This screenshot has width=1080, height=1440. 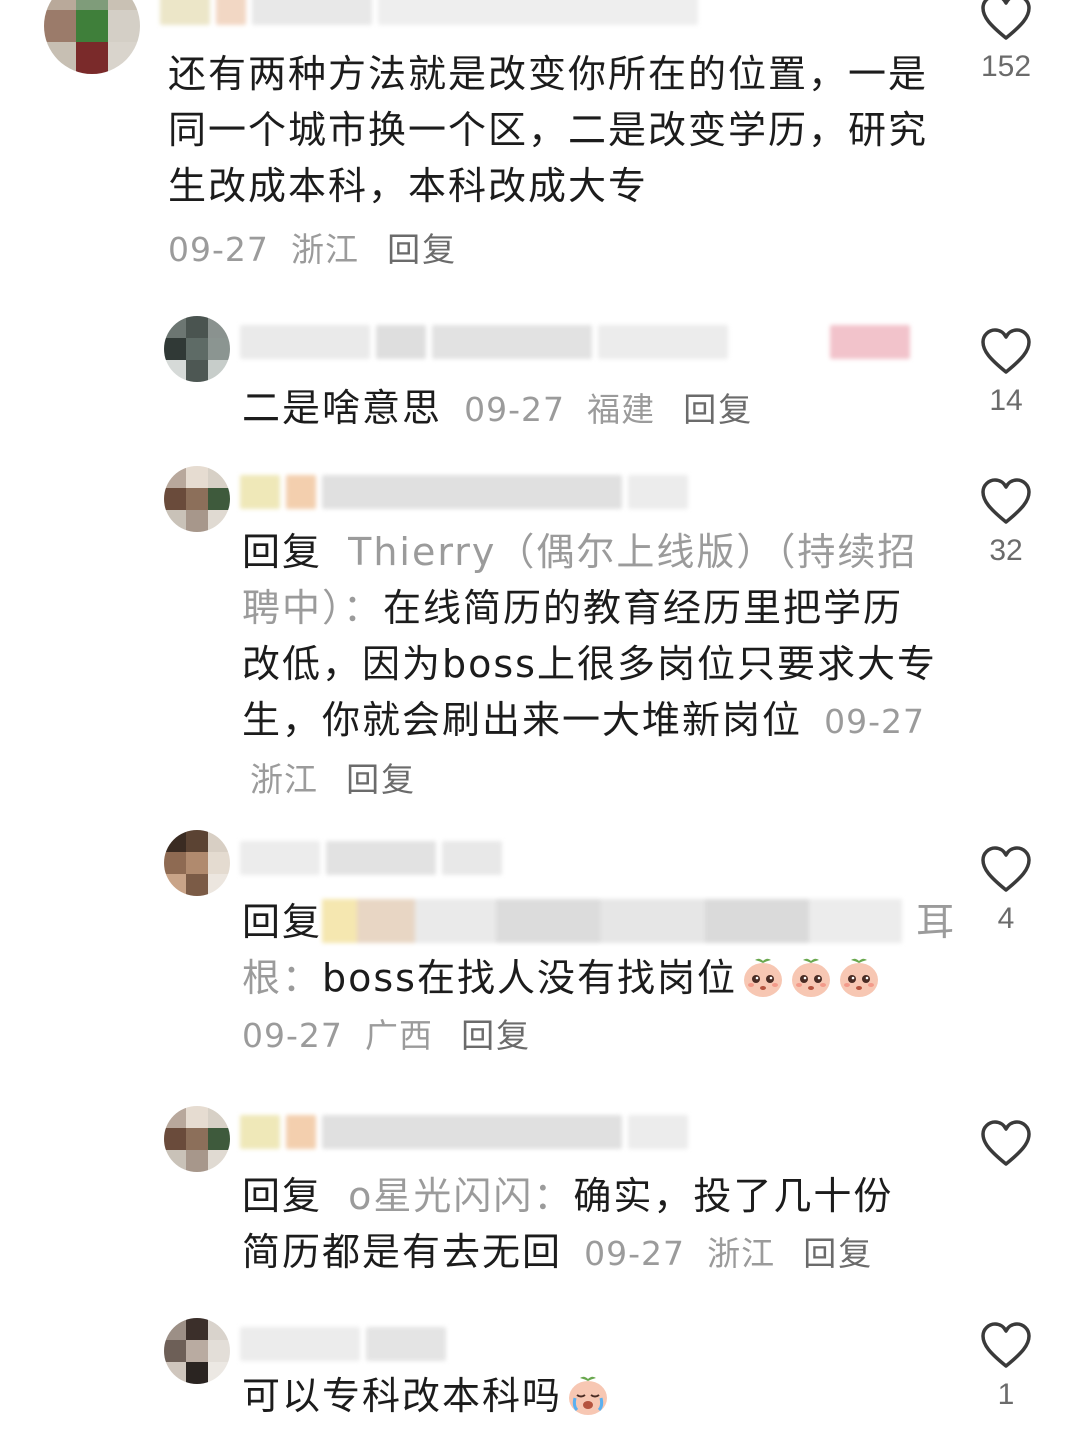 I want to click on comment-text: 可以专科改本科吗, so click(x=402, y=1396).